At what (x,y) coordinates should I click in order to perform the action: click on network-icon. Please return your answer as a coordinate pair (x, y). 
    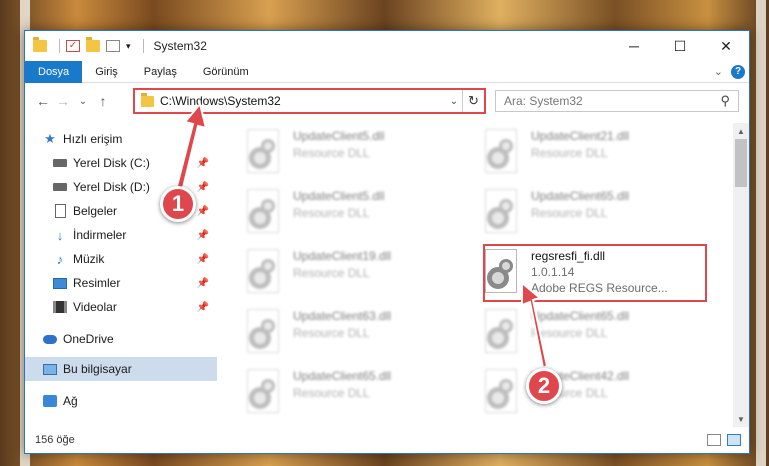
    Looking at the image, I should click on (50, 401).